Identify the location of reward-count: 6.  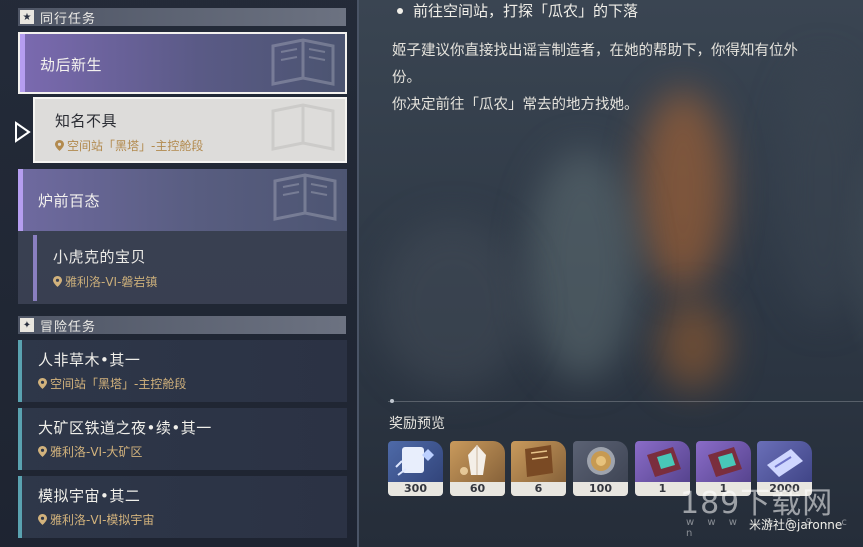
(538, 489).